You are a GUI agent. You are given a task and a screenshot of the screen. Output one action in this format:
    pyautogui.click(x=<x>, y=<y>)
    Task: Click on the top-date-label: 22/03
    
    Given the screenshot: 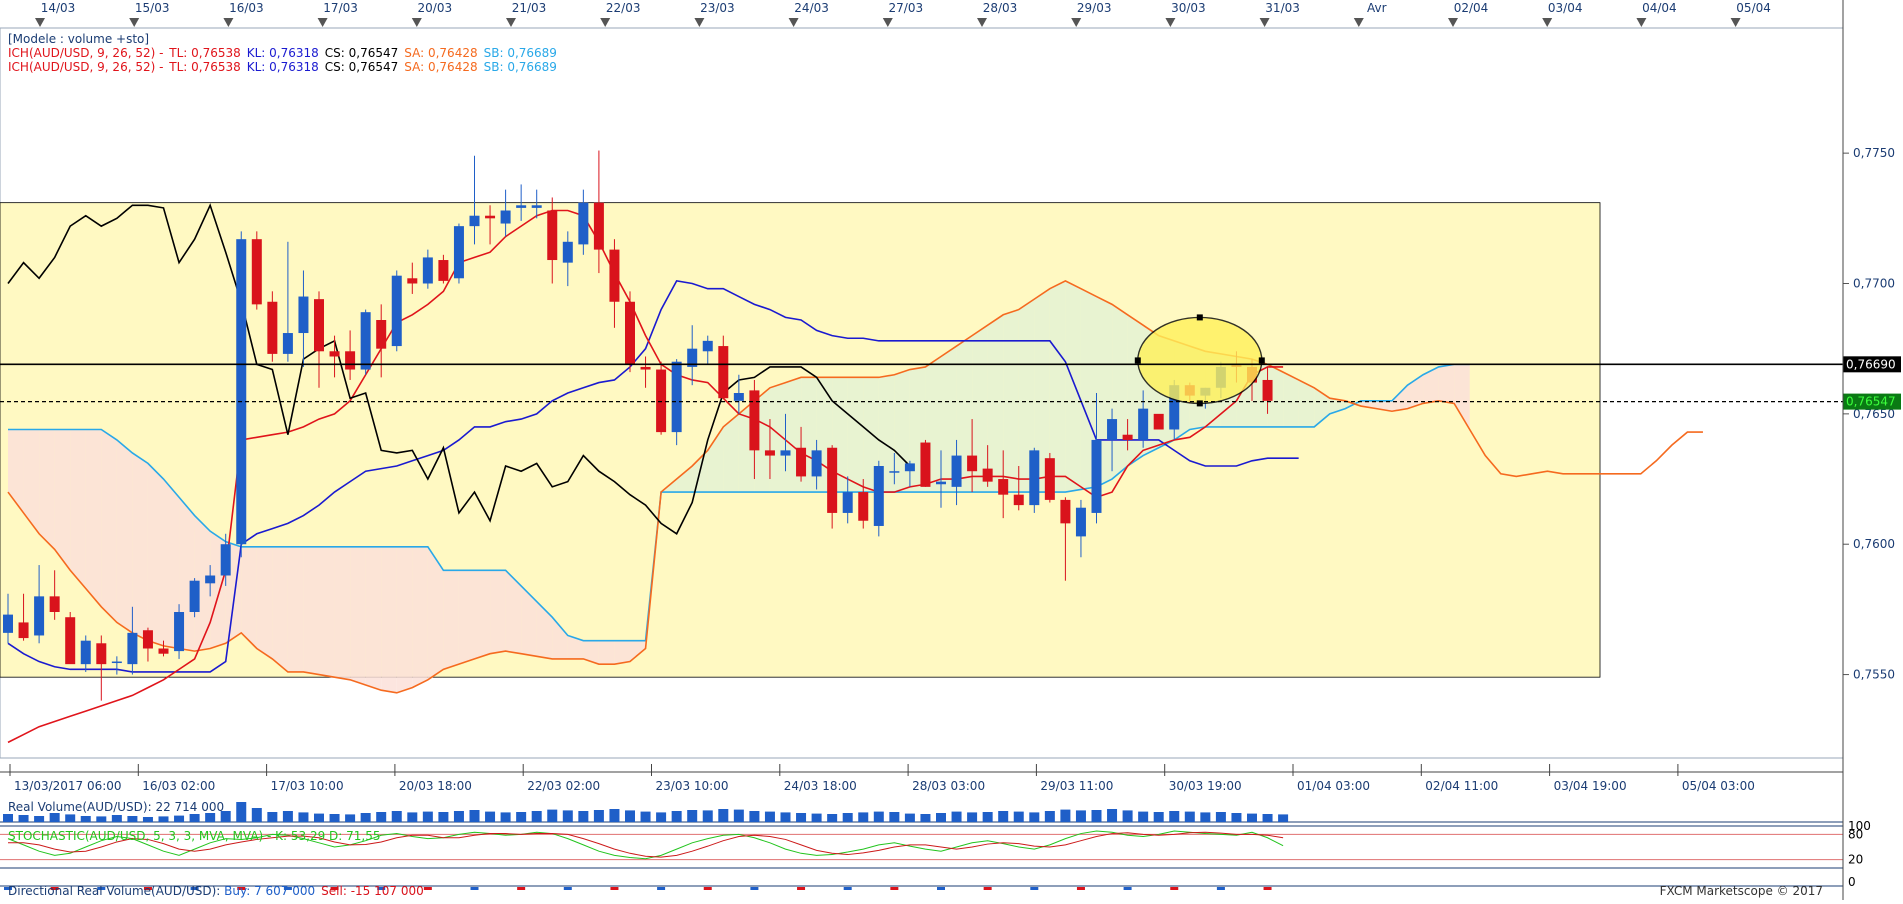 What is the action you would take?
    pyautogui.click(x=623, y=8)
    